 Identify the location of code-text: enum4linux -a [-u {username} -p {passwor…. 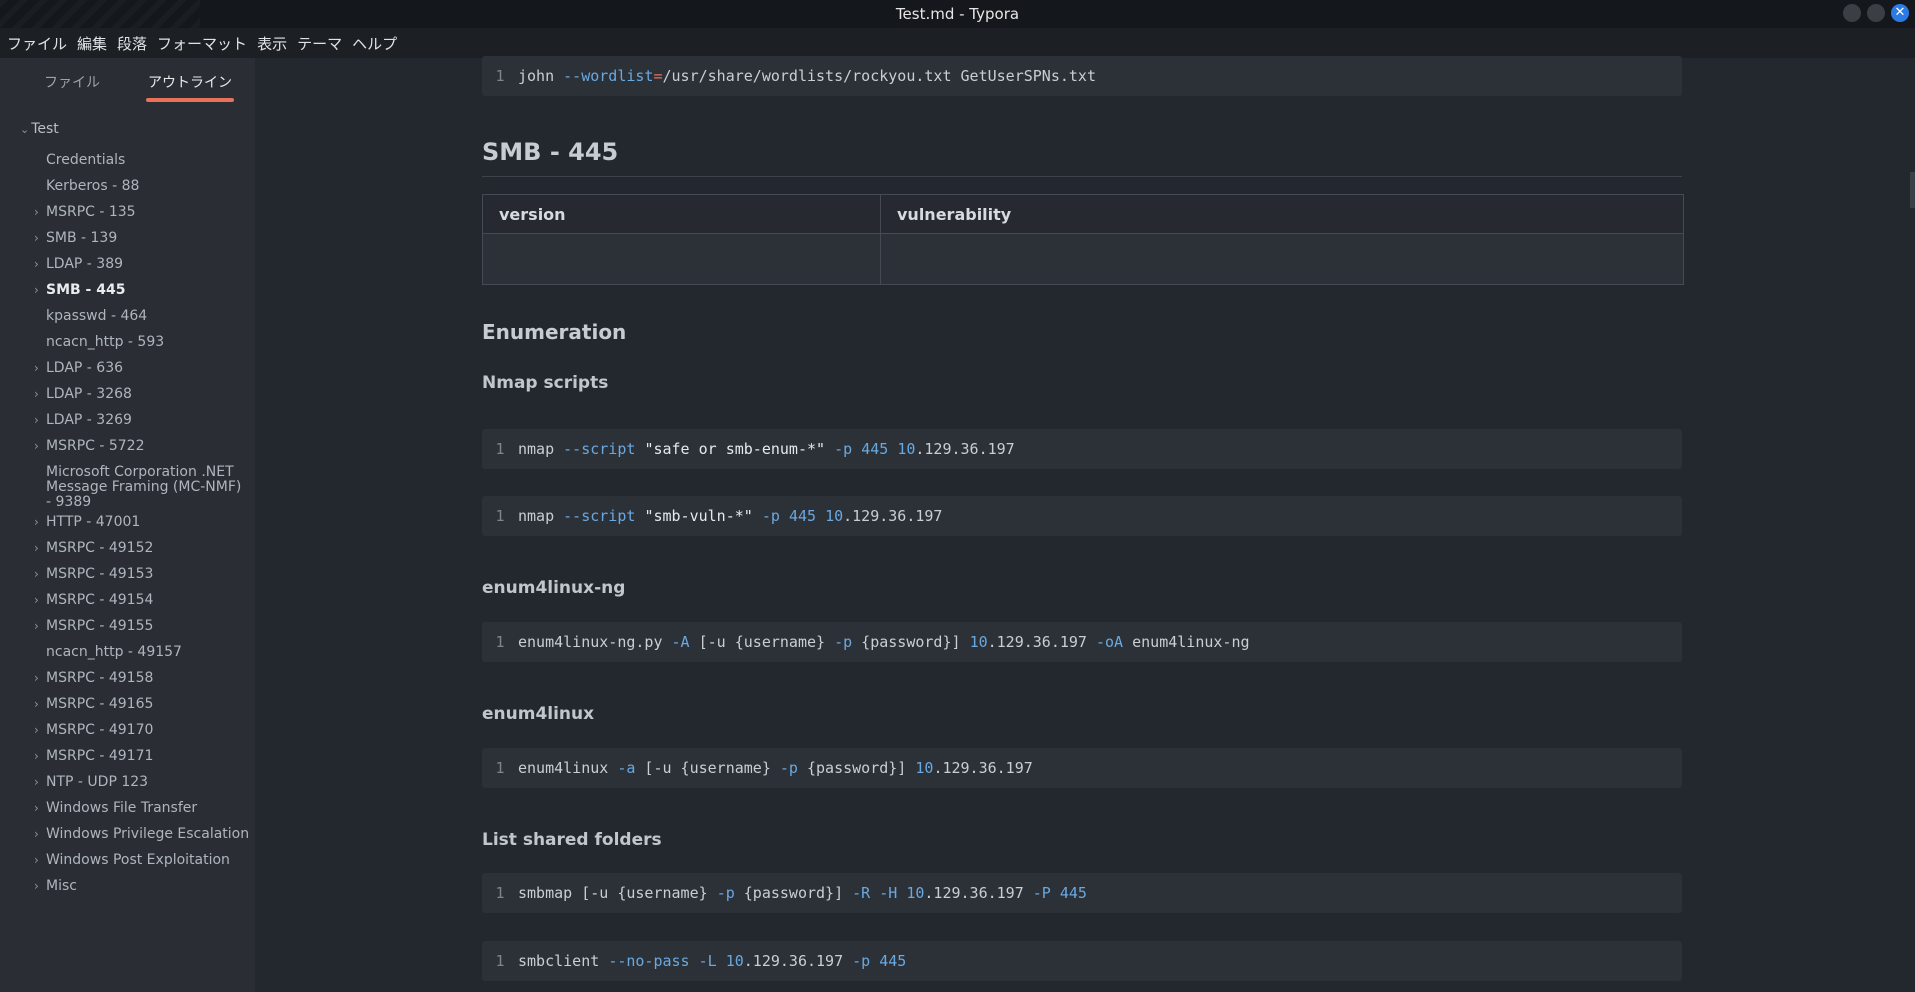
(775, 768).